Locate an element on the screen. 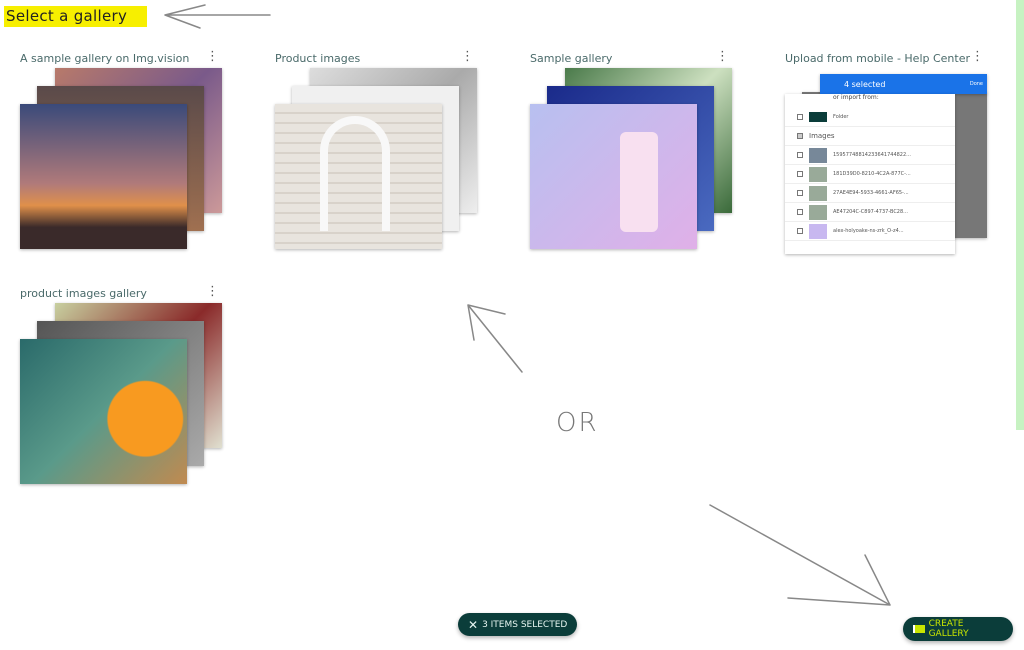 The image size is (1024, 650). gallery-icon is located at coordinates (919, 629).